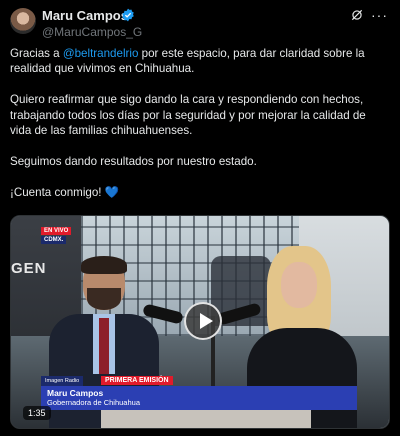 This screenshot has width=400, height=436. Describe the element at coordinates (357, 15) in the screenshot. I see `grok-icon` at that location.